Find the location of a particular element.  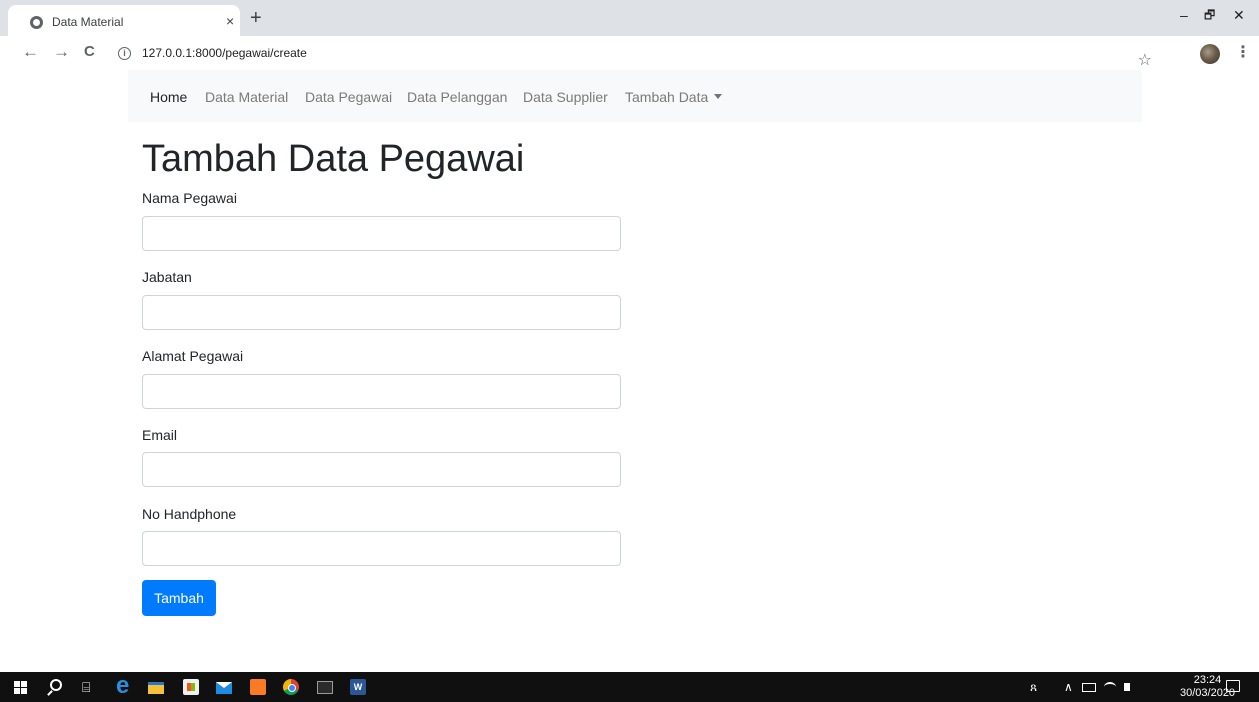

wifi-icon is located at coordinates (1110, 687).